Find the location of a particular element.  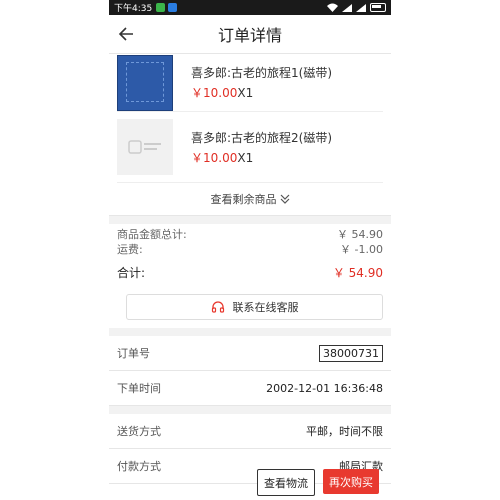

view-logistics-button: 查看物流 is located at coordinates (286, 482).